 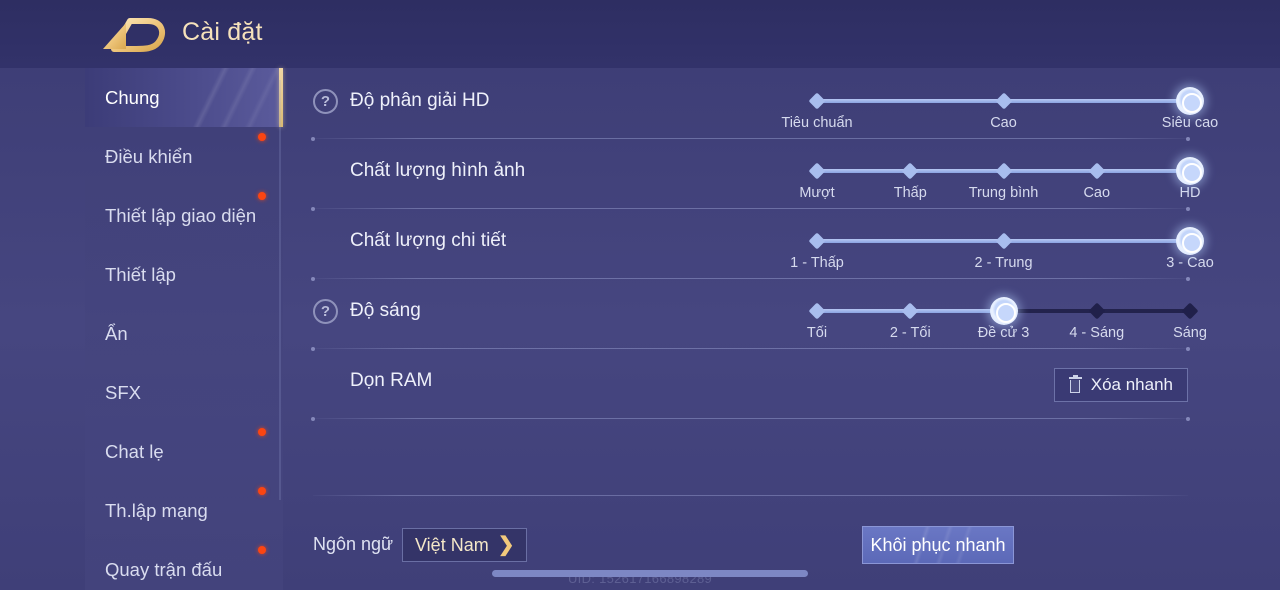 What do you see at coordinates (1003, 263) in the screenshot?
I see `slider-tick-label-2: 2 - Trung` at bounding box center [1003, 263].